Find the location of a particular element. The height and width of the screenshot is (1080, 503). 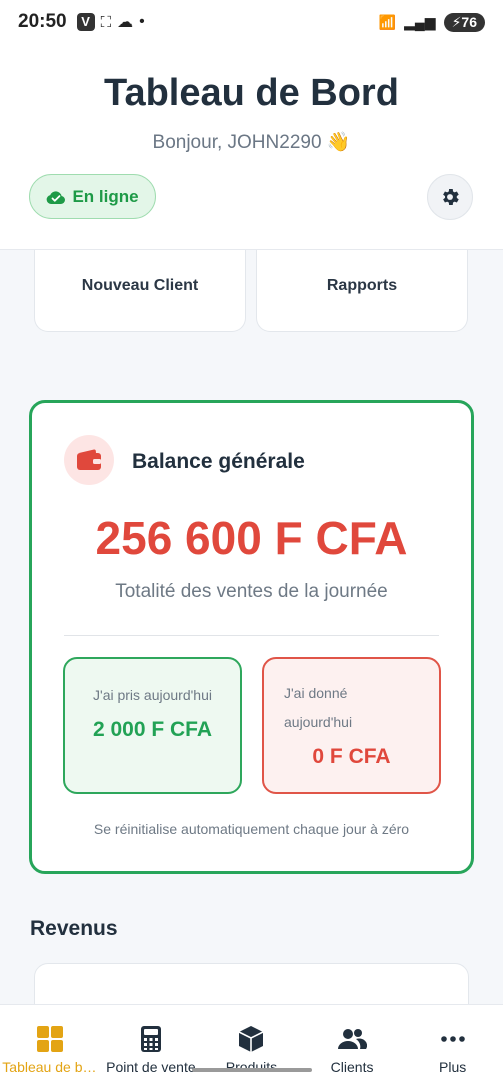

balance-amount: 256 600 F CFA is located at coordinates (251, 538).